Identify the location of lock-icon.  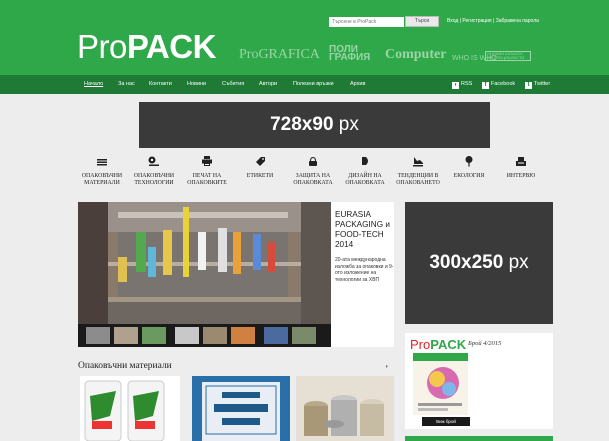
(313, 161).